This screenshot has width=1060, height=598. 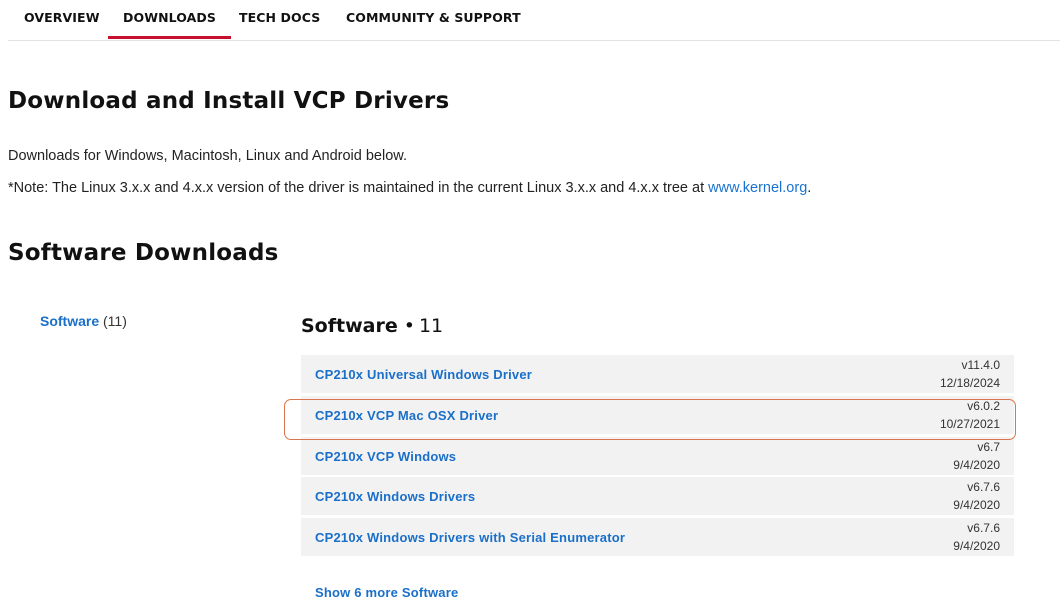 I want to click on software-name-link: CP210x VCP Mac OSX Driver, so click(x=406, y=415).